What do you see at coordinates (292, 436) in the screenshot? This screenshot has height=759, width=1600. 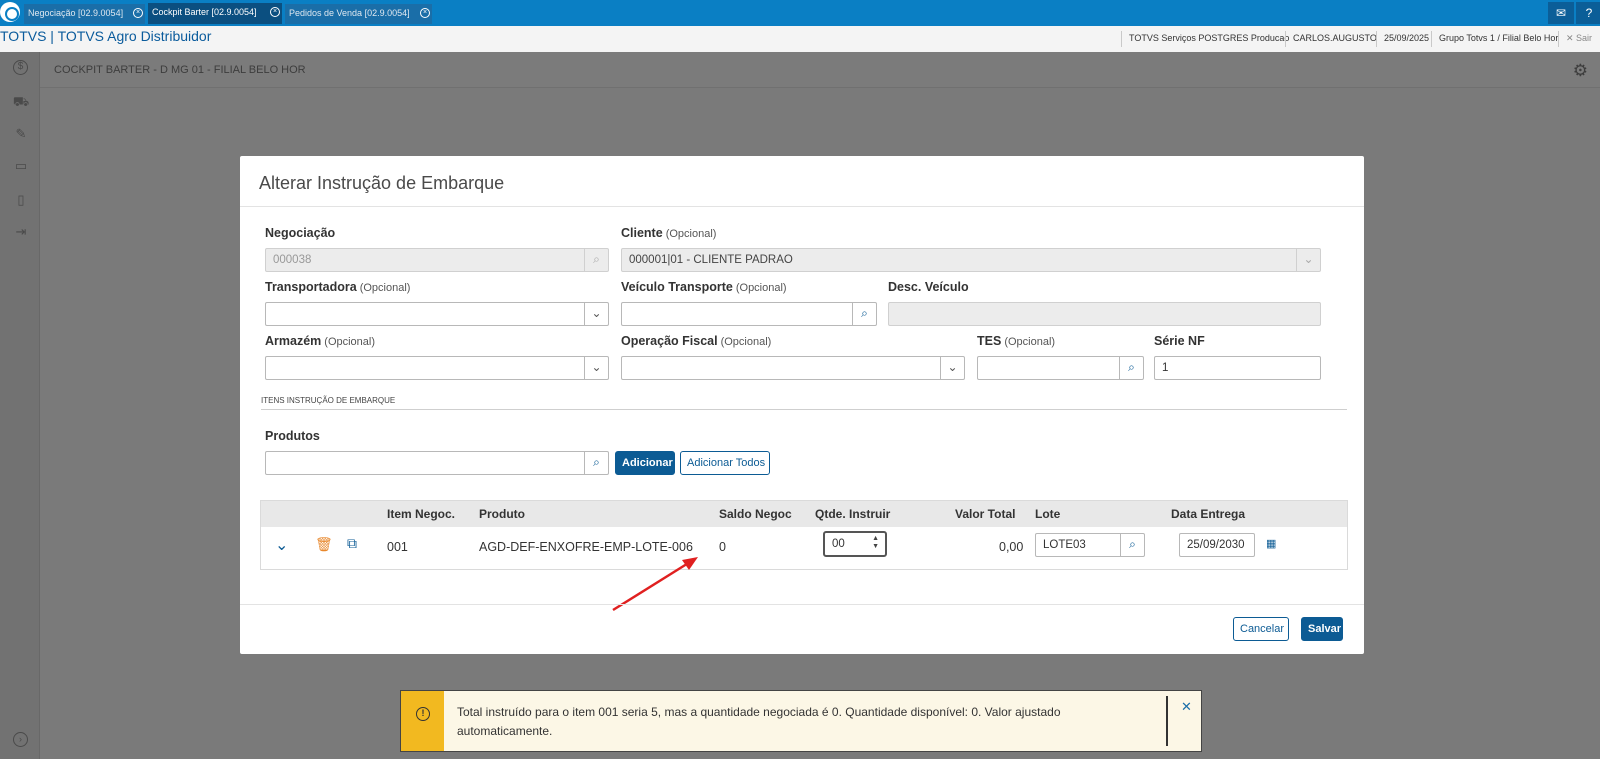 I see `produtos-label: Produtos` at bounding box center [292, 436].